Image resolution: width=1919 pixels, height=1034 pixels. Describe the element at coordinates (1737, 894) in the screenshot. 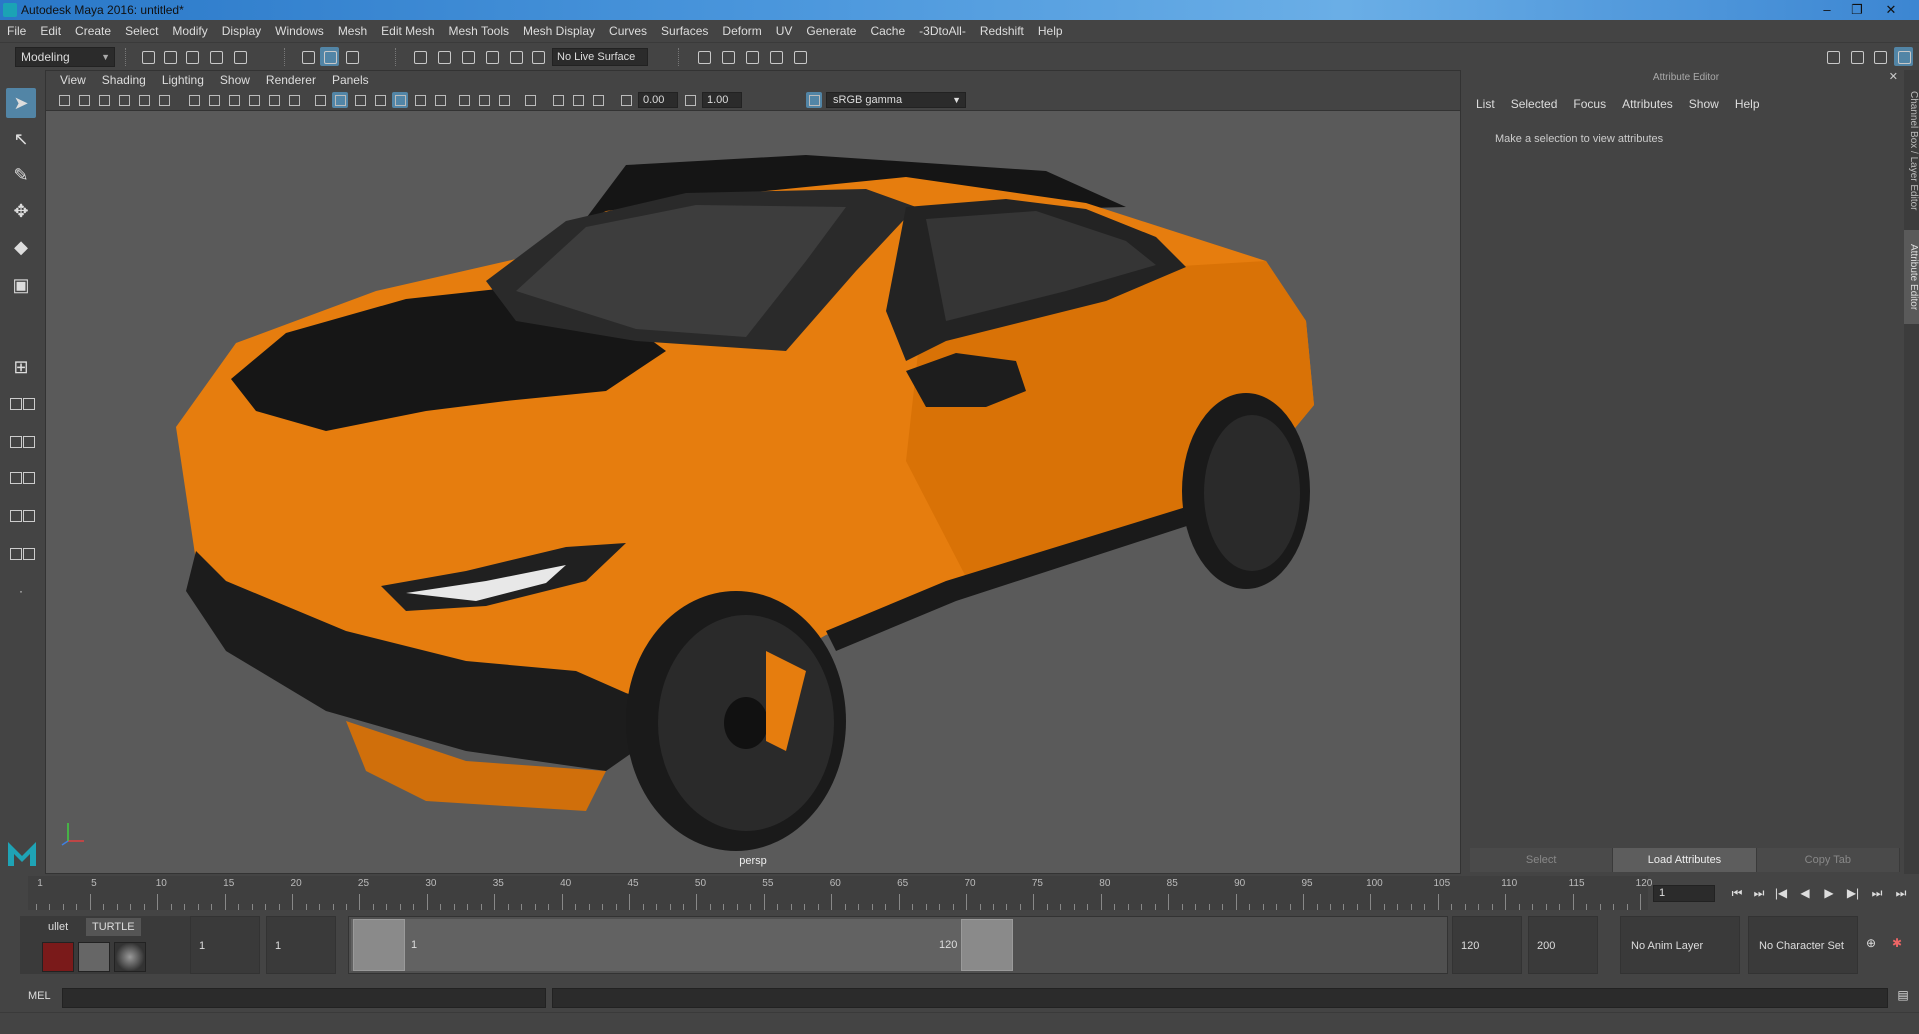

I see `go-to-start-icon: ⏮` at that location.